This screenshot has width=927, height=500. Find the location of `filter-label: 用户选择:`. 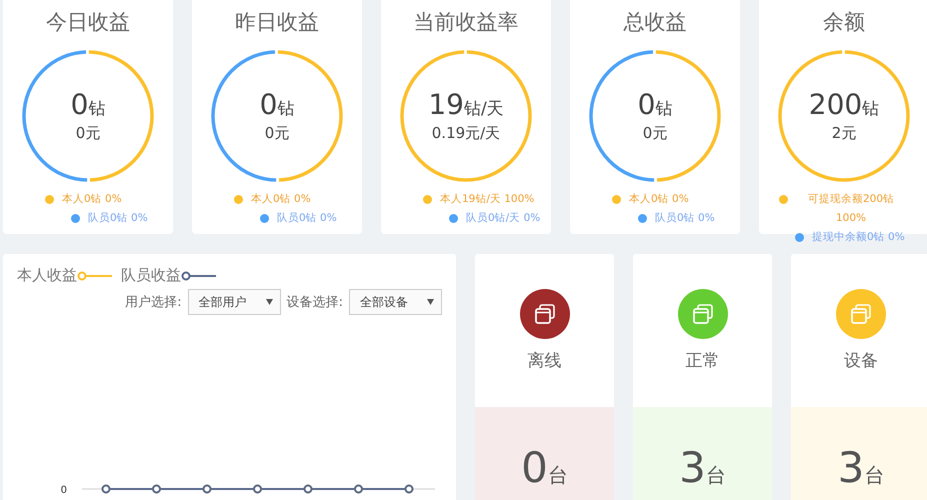

filter-label: 用户选择: is located at coordinates (153, 302).